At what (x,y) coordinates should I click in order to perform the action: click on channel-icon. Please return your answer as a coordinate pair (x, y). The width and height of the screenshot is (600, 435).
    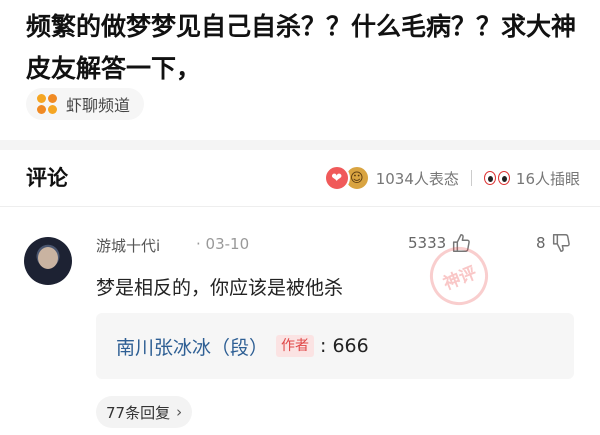
    Looking at the image, I should click on (47, 104).